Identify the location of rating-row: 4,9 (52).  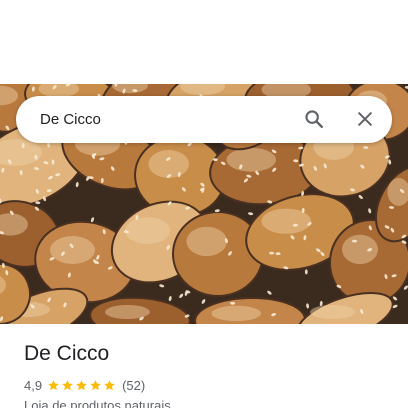
(84, 385).